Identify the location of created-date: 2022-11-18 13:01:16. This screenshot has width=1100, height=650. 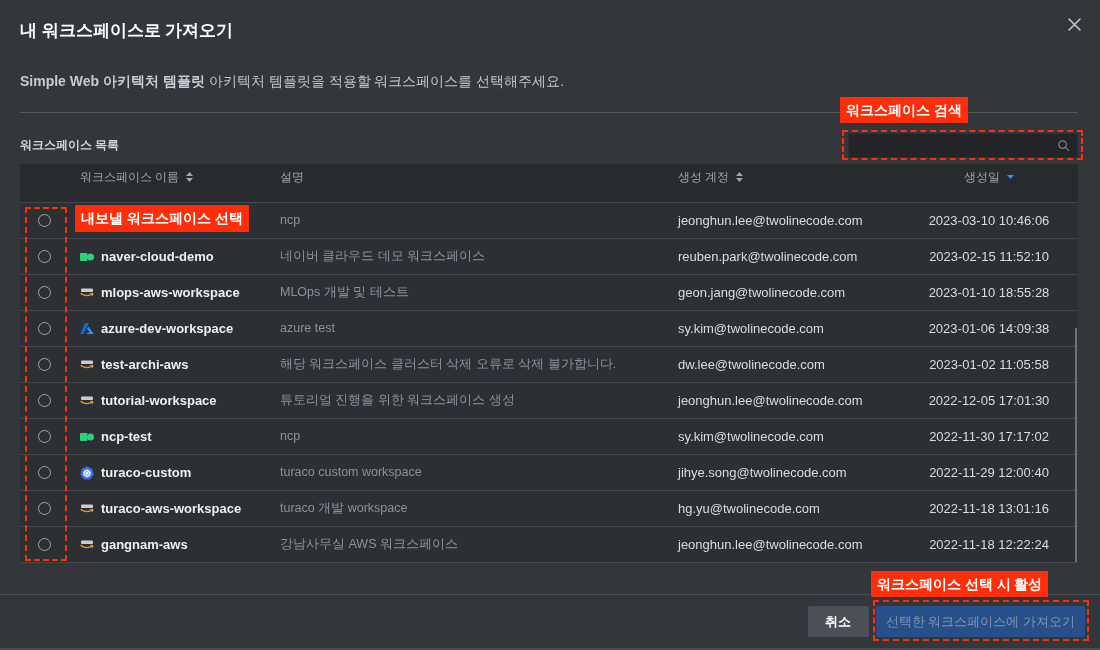
(989, 508).